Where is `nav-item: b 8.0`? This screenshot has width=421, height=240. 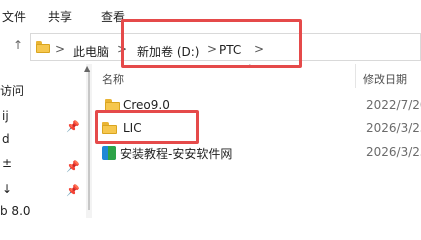 nav-item: b 8.0 is located at coordinates (15, 211).